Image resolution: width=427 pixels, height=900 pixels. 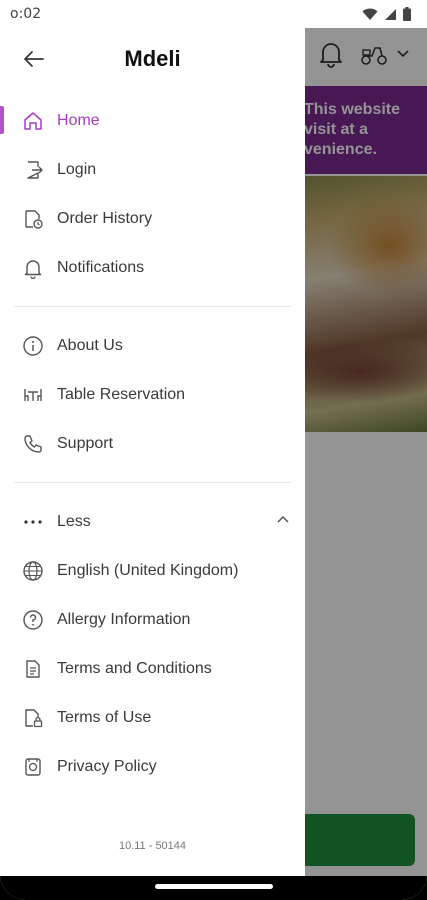 I want to click on menu-item-terms-and-conditions: Terms and Conditions, so click(x=152, y=668).